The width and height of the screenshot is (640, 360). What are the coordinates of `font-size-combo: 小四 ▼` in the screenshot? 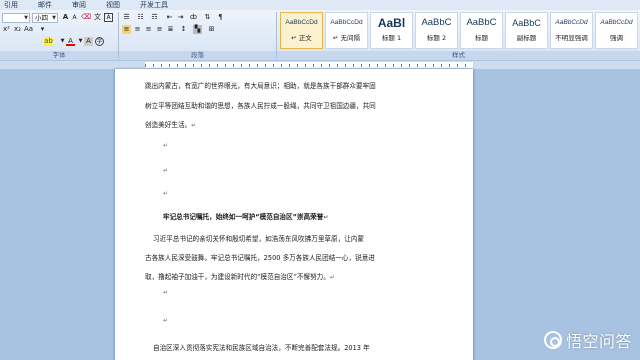 It's located at (45, 18).